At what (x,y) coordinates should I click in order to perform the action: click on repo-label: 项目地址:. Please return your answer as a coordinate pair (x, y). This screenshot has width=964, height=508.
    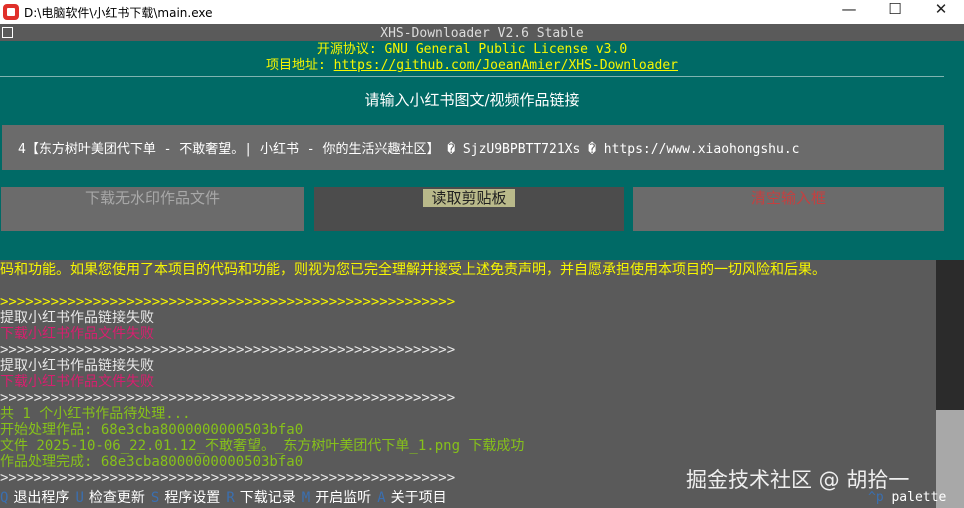
    Looking at the image, I should click on (299, 65).